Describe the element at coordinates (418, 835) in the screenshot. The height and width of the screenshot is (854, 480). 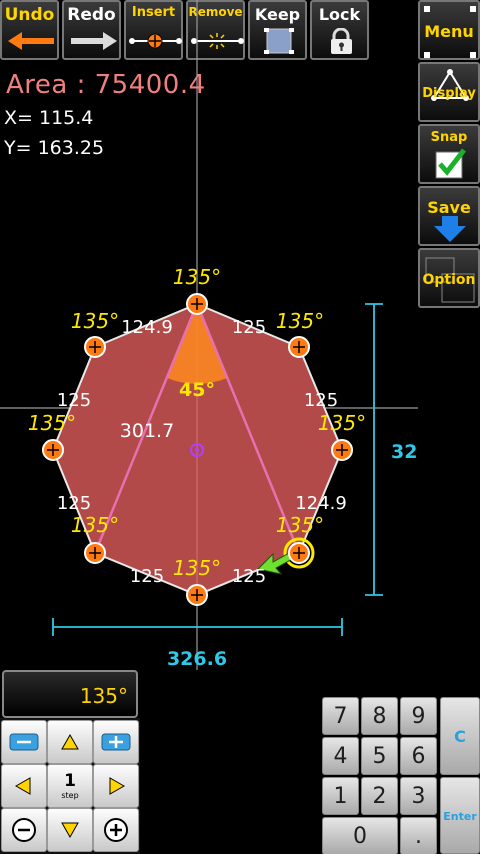
I see `key-decimal: .` at that location.